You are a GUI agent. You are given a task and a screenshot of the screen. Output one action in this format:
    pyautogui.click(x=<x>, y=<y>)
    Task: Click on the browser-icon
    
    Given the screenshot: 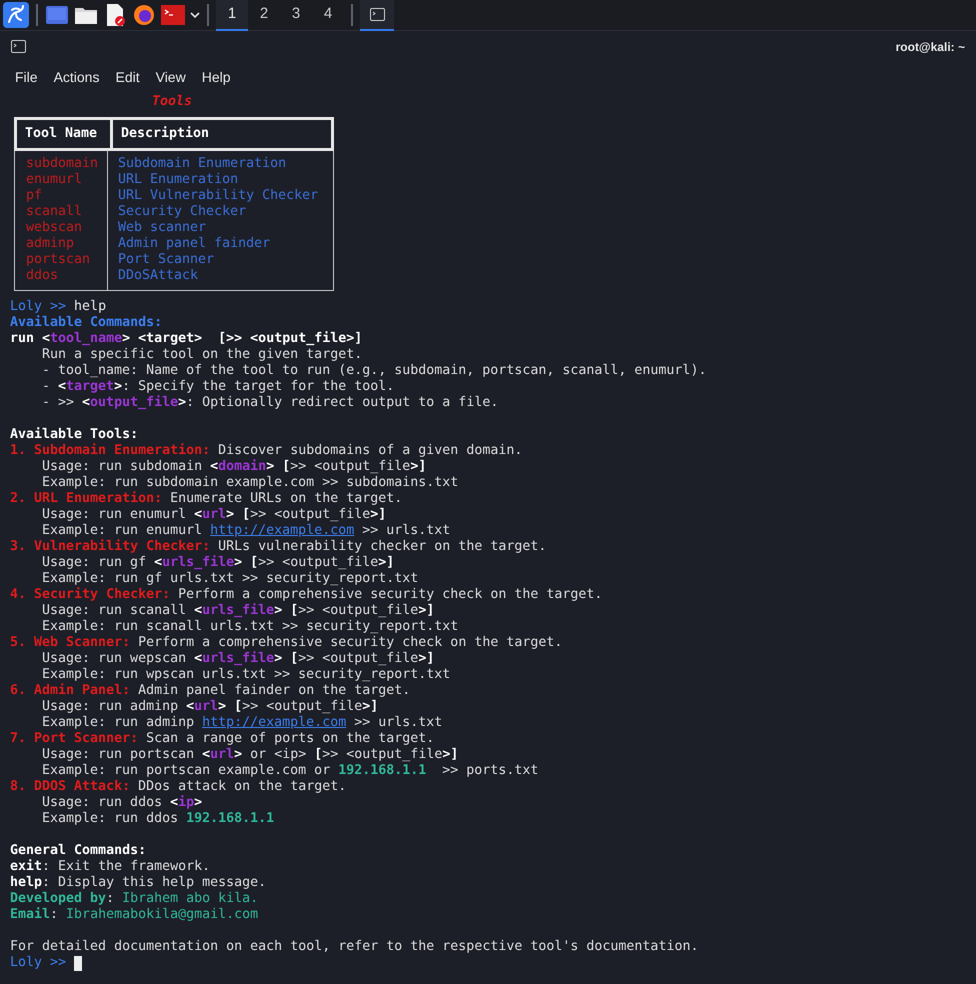 What is the action you would take?
    pyautogui.click(x=144, y=15)
    